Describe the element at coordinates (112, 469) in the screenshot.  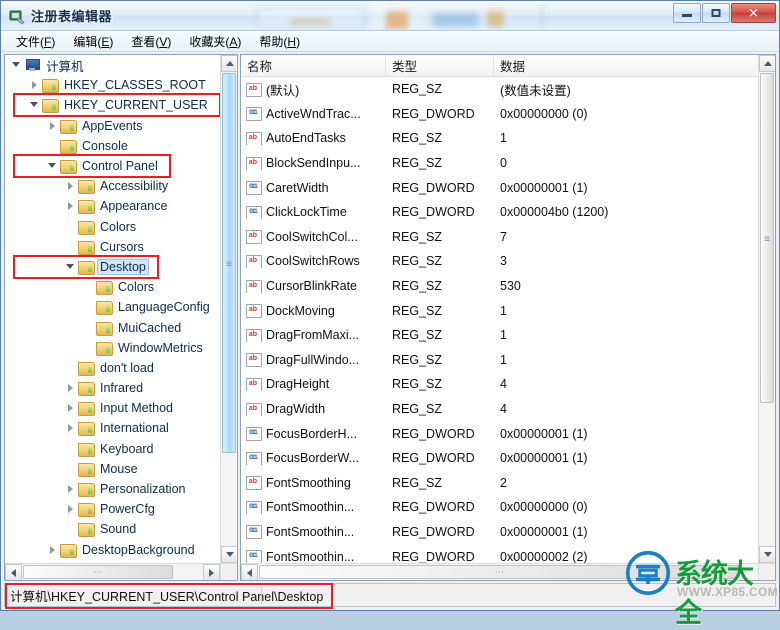
I see `tree-item-mouse: Mouse` at that location.